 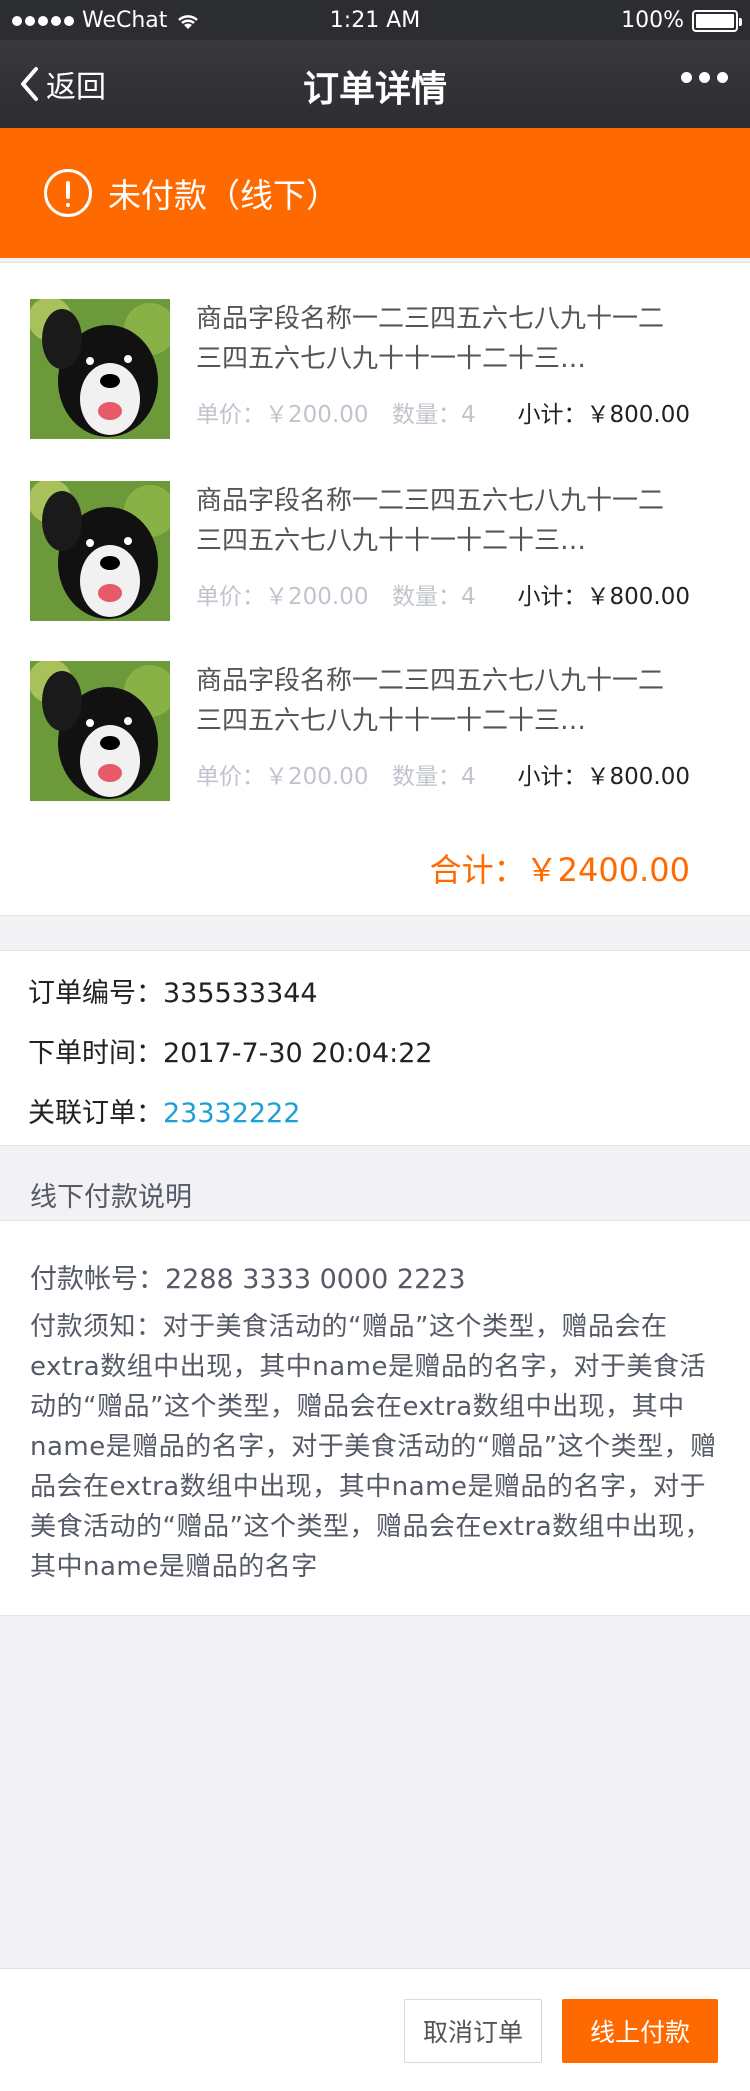 I want to click on battery-status: 100%, so click(x=681, y=20).